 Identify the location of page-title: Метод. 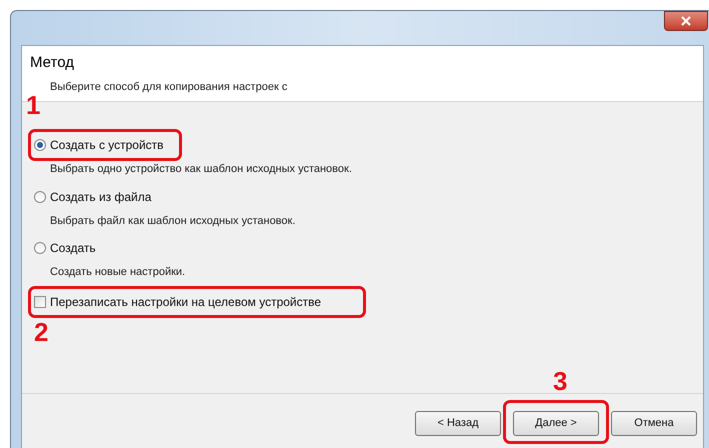
(52, 63).